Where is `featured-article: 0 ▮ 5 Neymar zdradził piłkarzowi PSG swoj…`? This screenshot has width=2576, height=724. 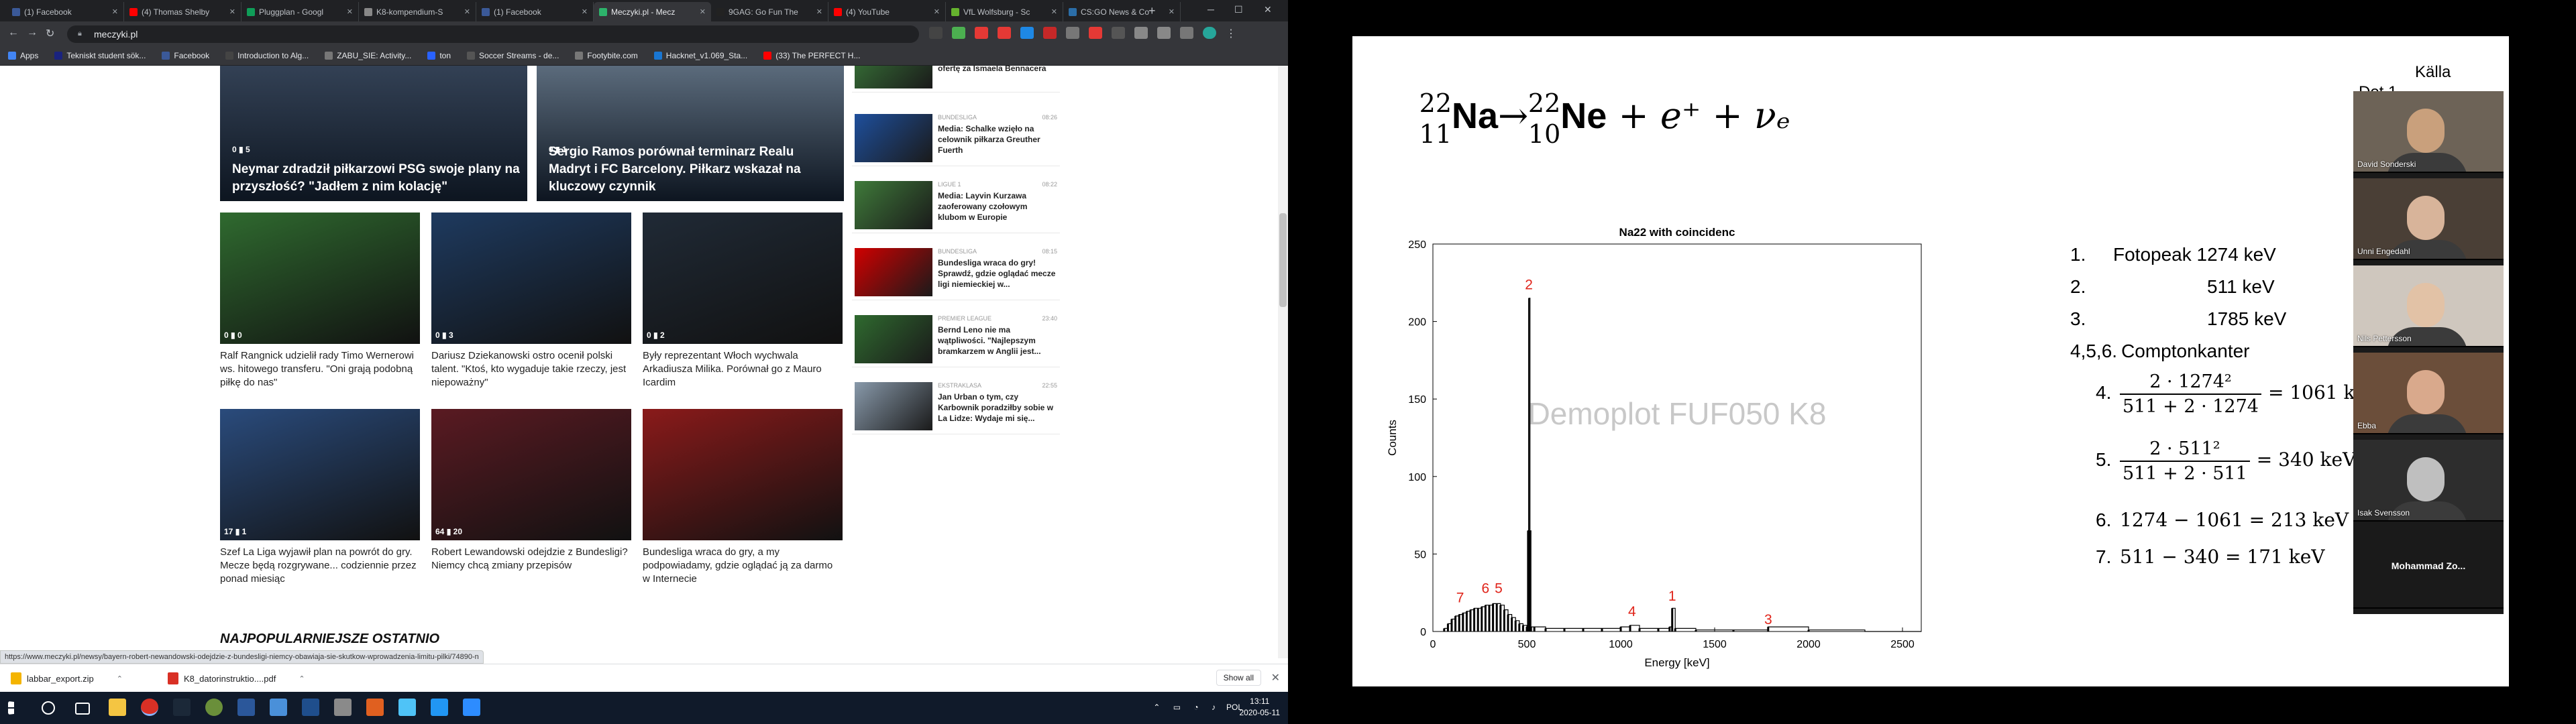 featured-article: 0 ▮ 5 Neymar zdradził piłkarzowi PSG swoj… is located at coordinates (373, 133).